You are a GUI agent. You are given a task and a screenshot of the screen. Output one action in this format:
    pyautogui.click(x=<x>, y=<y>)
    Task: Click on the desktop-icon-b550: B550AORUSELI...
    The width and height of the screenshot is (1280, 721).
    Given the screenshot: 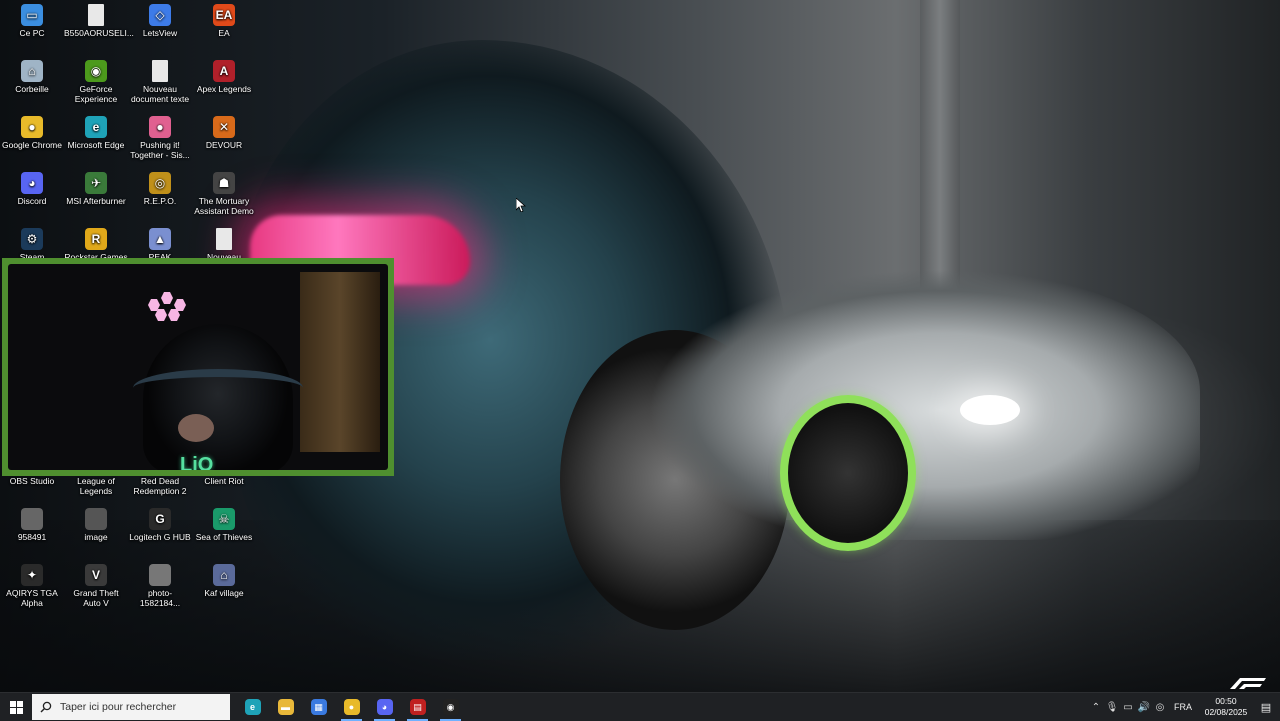 What is the action you would take?
    pyautogui.click(x=99, y=21)
    